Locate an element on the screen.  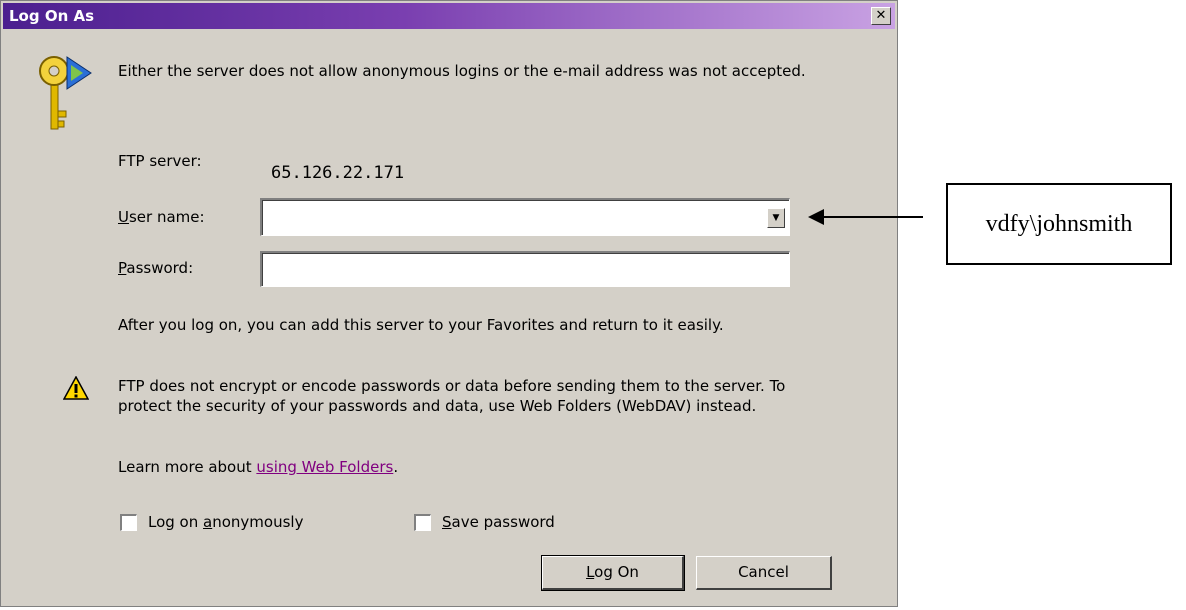
keys-icon is located at coordinates (65, 93).